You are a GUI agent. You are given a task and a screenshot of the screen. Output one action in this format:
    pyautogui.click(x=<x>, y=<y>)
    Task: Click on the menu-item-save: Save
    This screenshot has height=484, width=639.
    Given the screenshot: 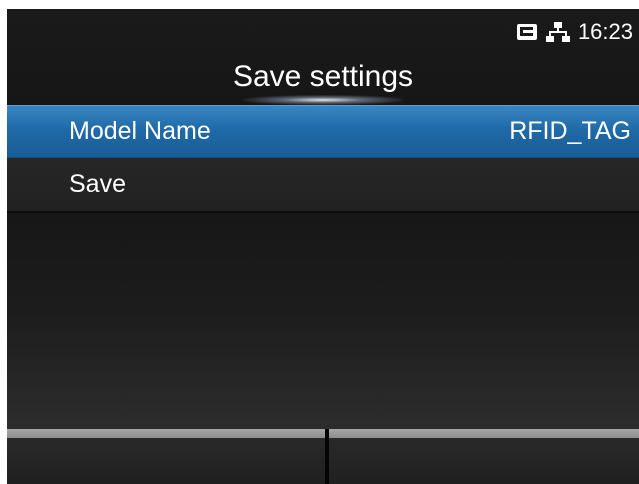 What is the action you would take?
    pyautogui.click(x=323, y=185)
    